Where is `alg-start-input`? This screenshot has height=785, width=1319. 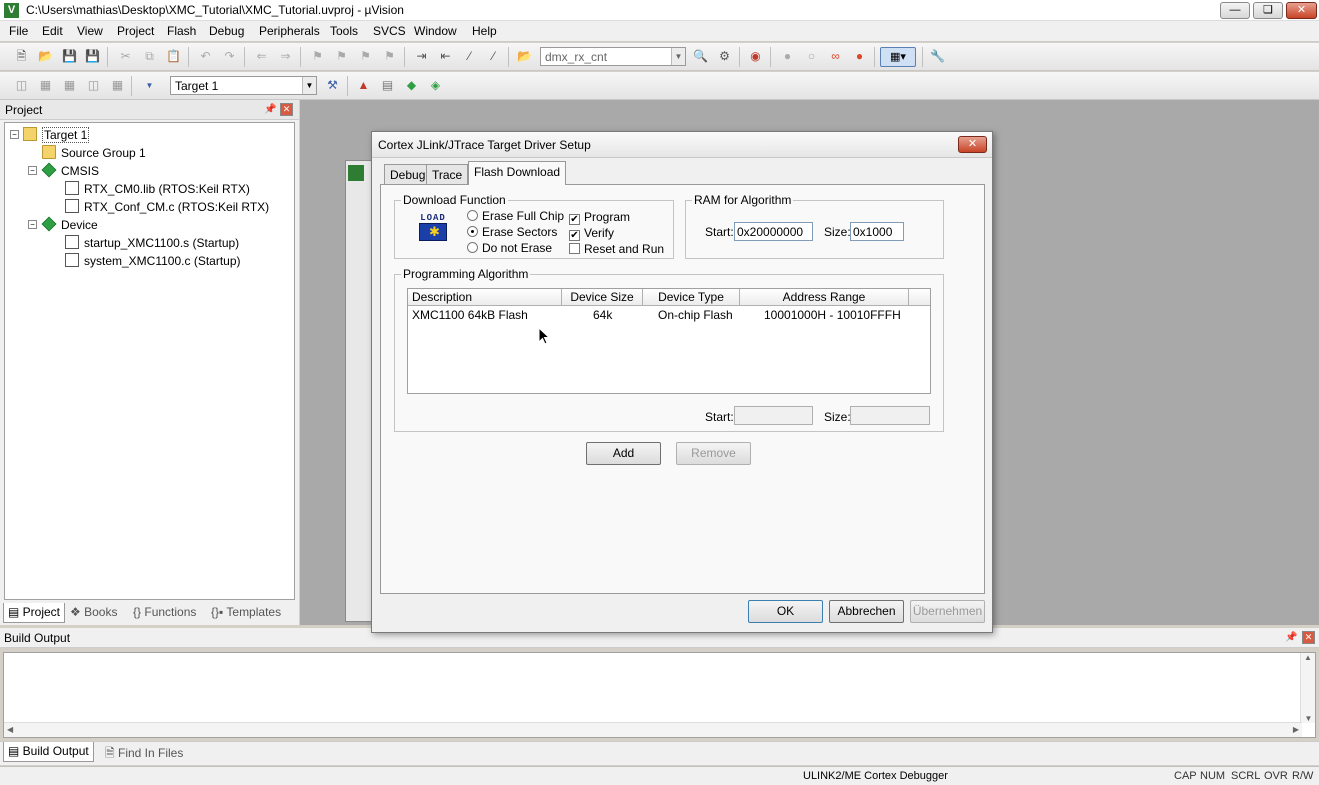 alg-start-input is located at coordinates (773, 415).